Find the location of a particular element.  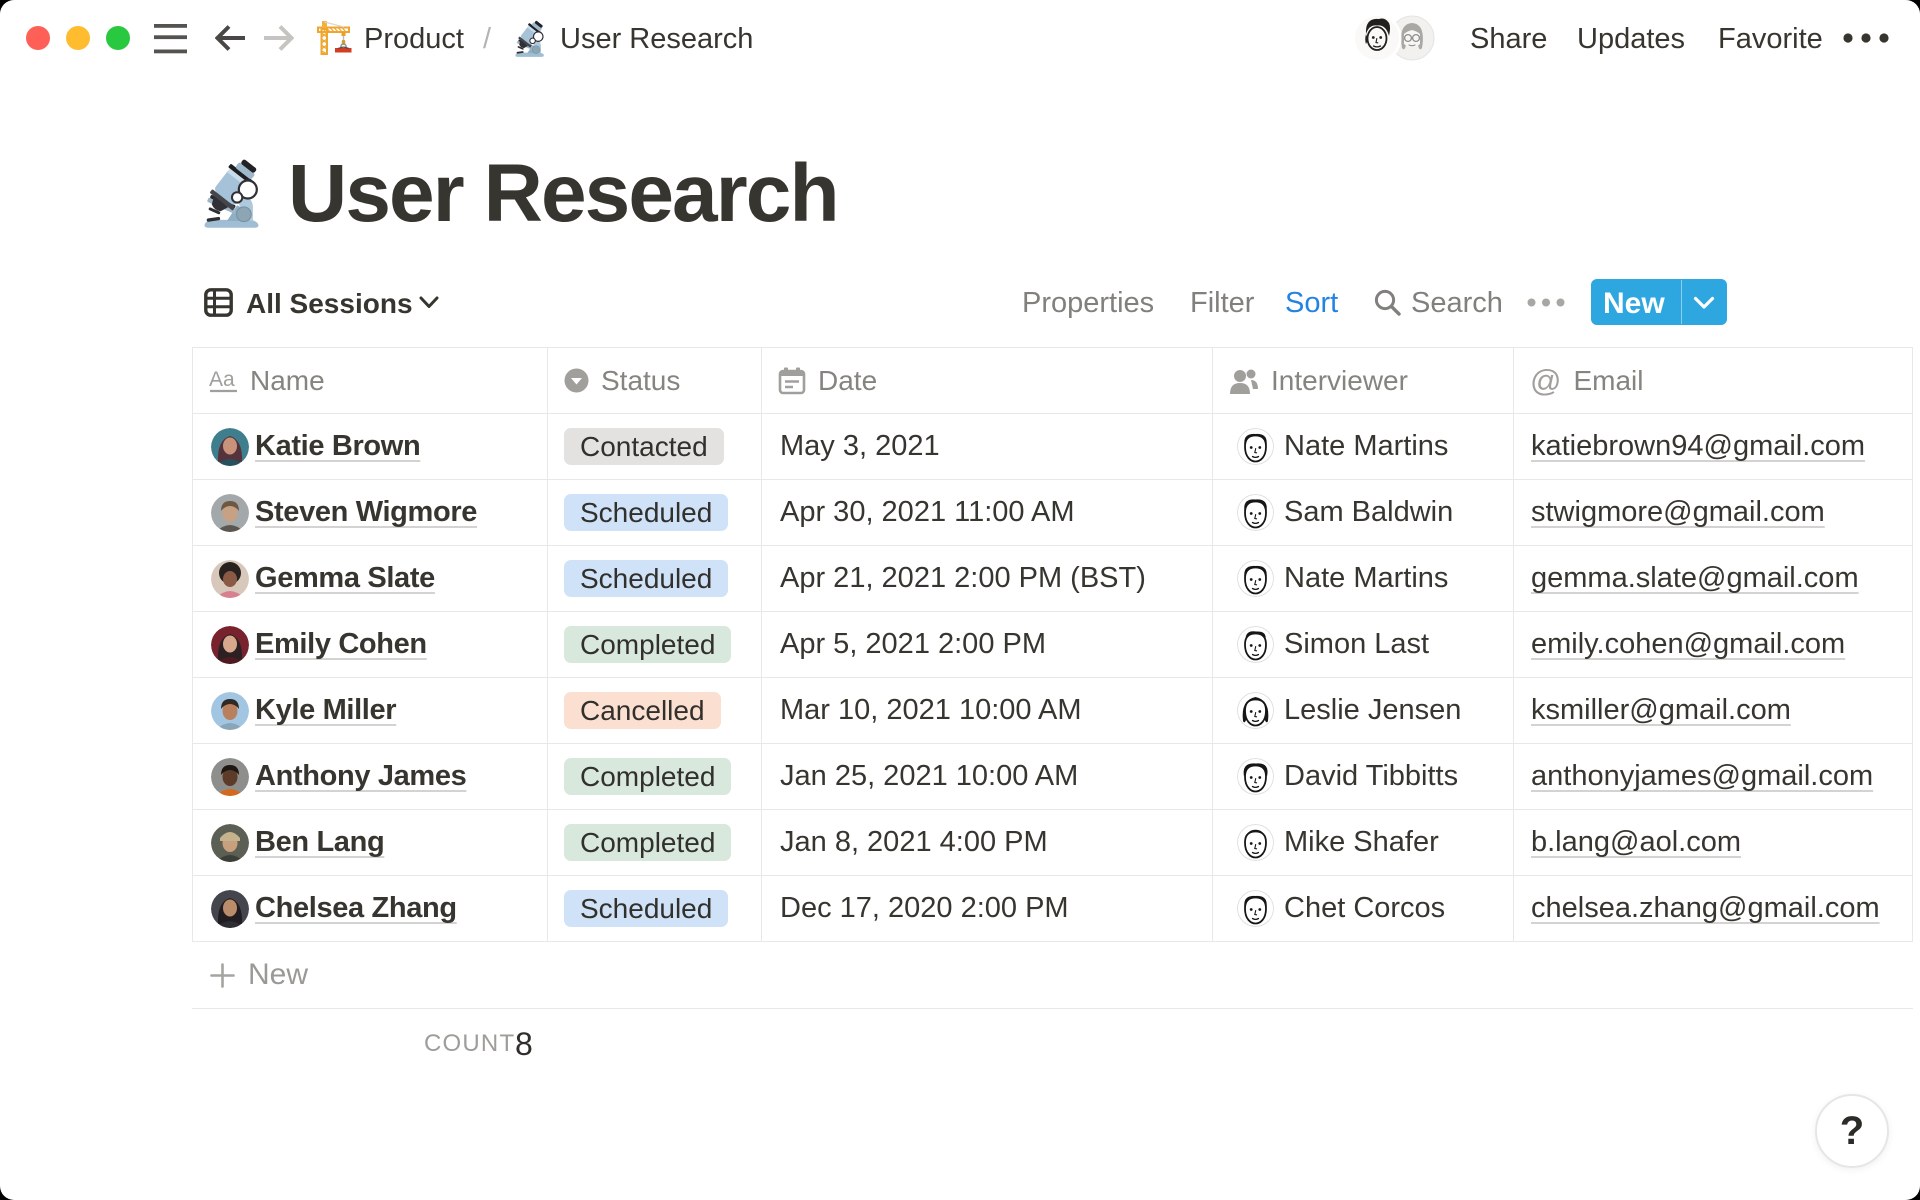

svg-text: Aa is located at coordinates (222, 379).